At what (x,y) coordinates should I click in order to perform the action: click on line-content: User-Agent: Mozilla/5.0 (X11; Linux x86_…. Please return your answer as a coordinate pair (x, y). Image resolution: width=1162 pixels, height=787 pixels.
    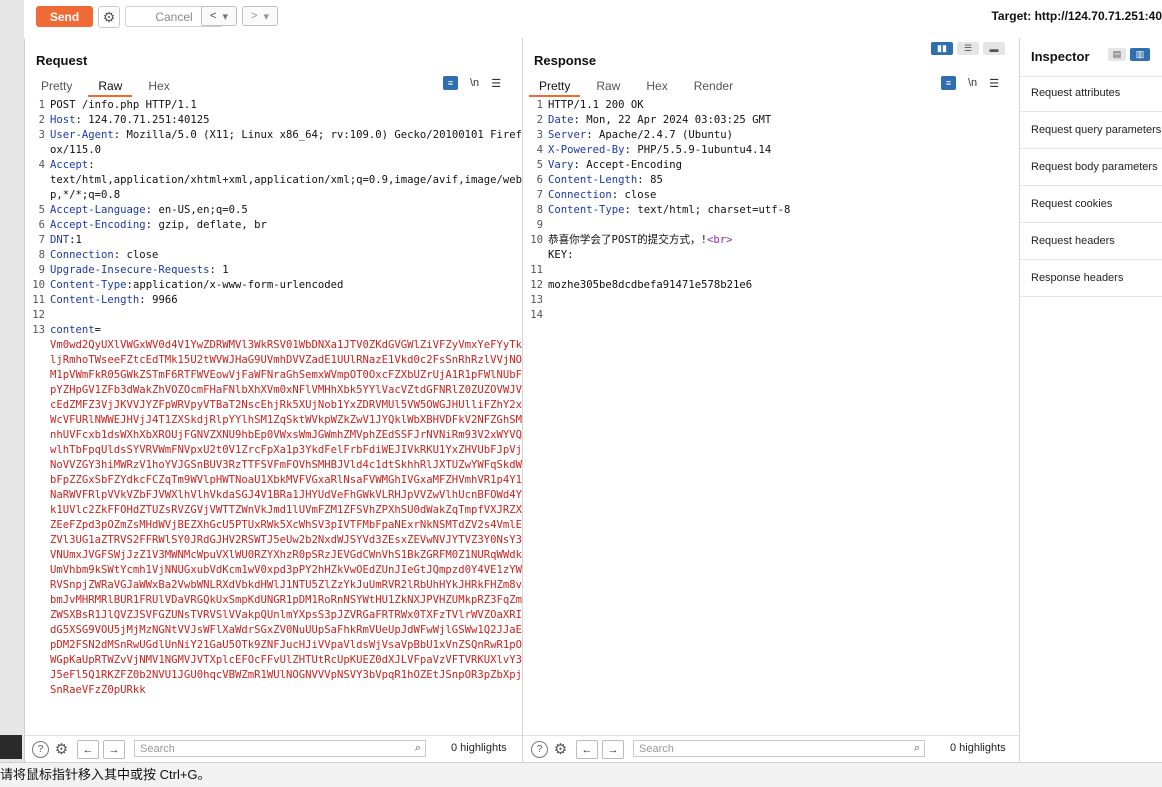
    Looking at the image, I should click on (286, 143).